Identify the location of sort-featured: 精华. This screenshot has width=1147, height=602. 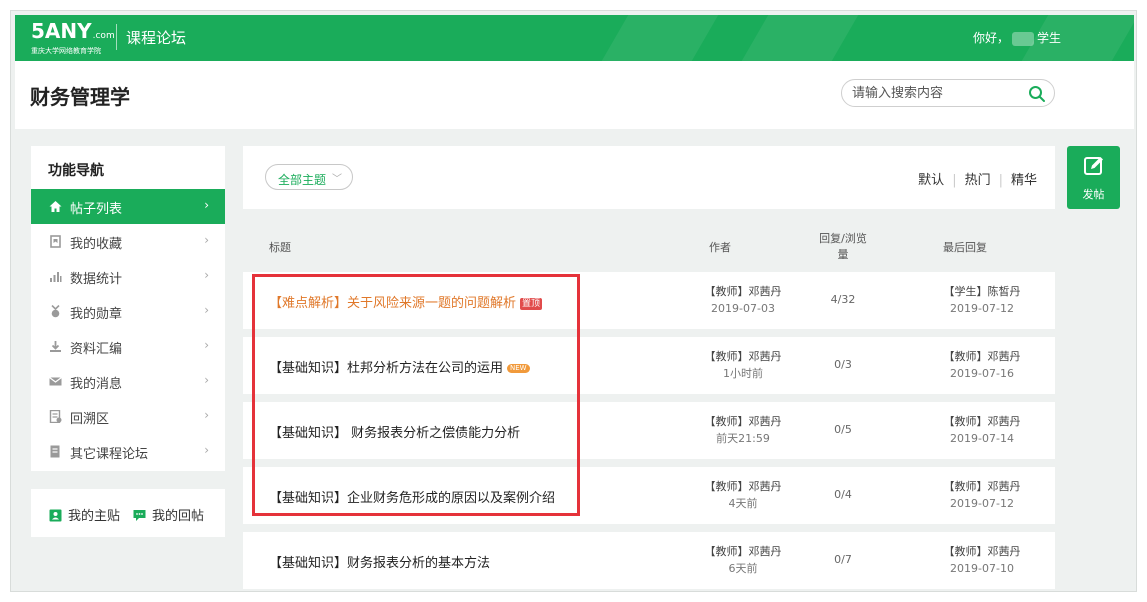
(1024, 180).